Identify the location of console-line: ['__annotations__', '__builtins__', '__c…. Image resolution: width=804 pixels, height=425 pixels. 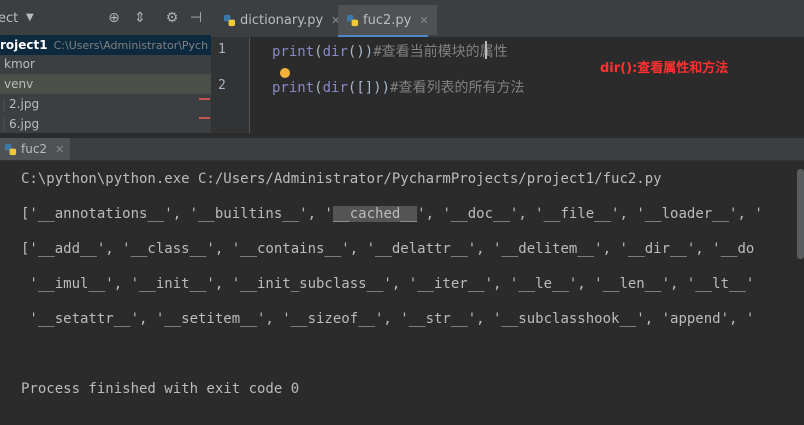
(392, 214).